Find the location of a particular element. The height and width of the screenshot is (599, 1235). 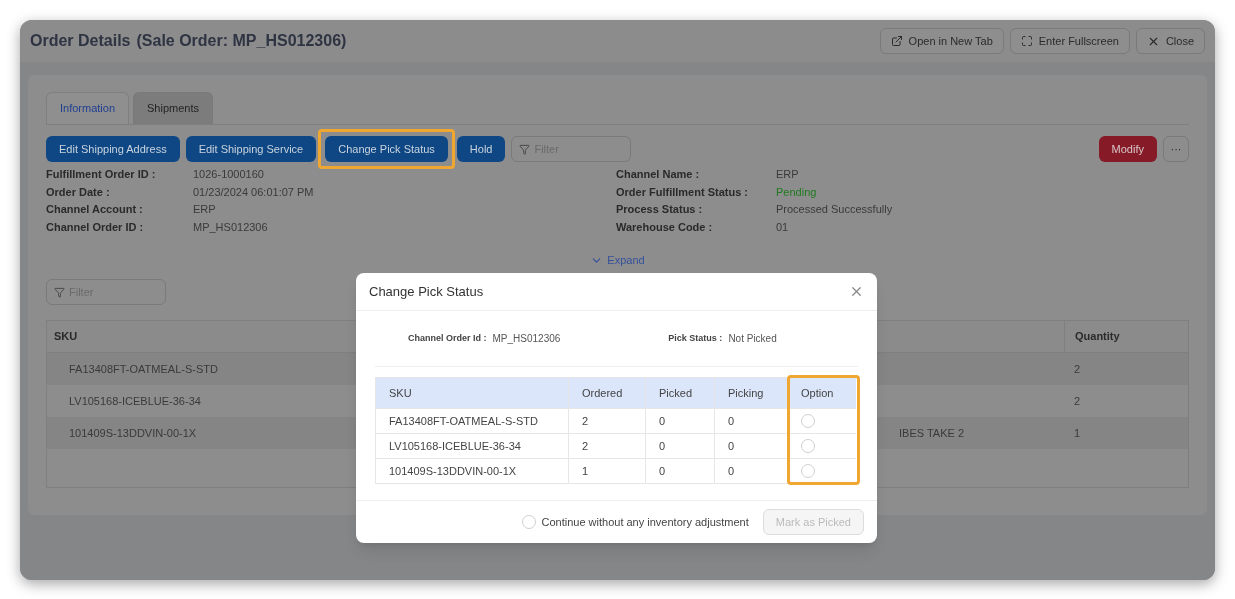

field-label: Channel Order Id : is located at coordinates (447, 338).